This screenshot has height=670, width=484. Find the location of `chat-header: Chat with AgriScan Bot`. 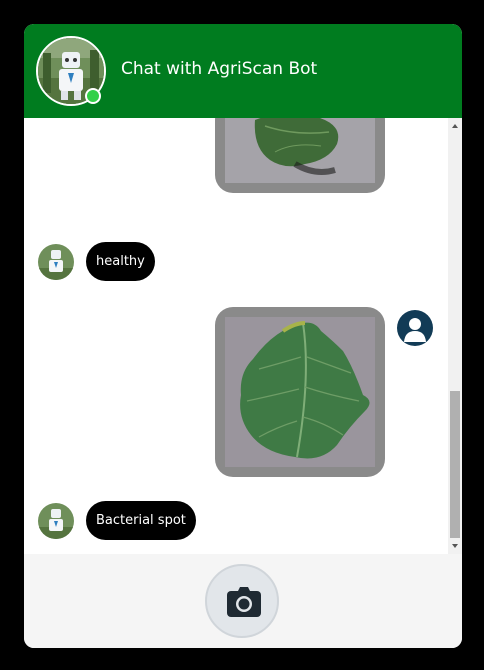

chat-header: Chat with AgriScan Bot is located at coordinates (243, 71).